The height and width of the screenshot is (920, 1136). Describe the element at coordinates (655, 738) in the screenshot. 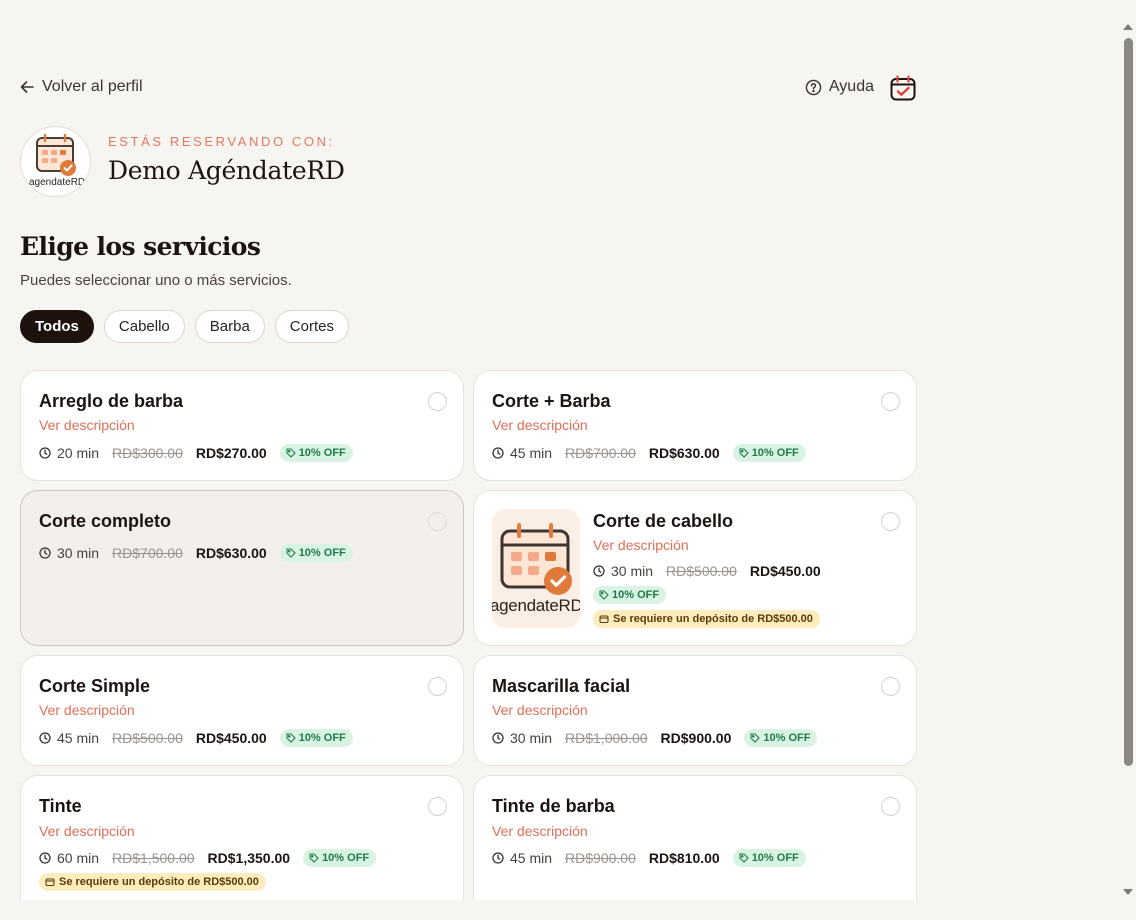

I see `service-meta: 30 min RD$1,000.00 RD$900.00 10% OFF` at that location.